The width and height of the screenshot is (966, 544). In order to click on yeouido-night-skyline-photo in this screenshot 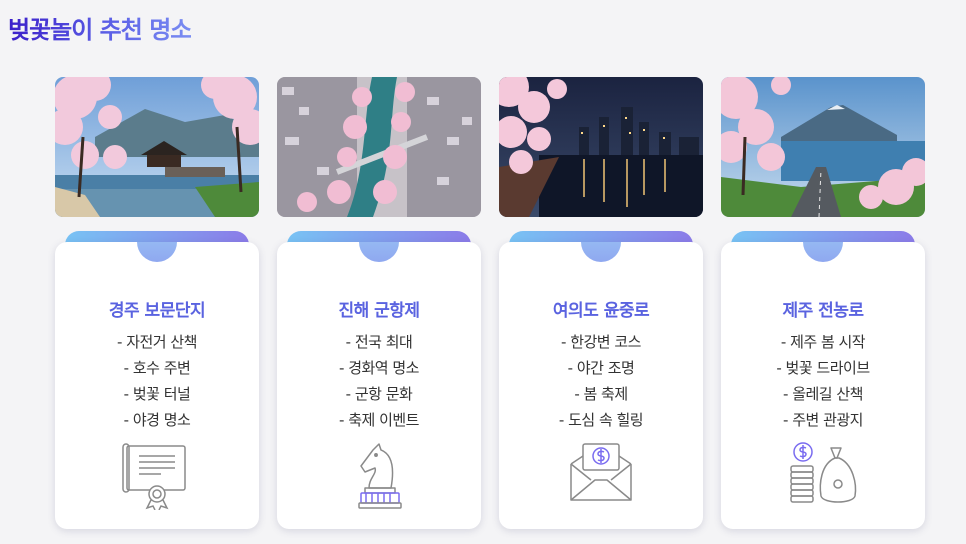, I will do `click(601, 147)`.